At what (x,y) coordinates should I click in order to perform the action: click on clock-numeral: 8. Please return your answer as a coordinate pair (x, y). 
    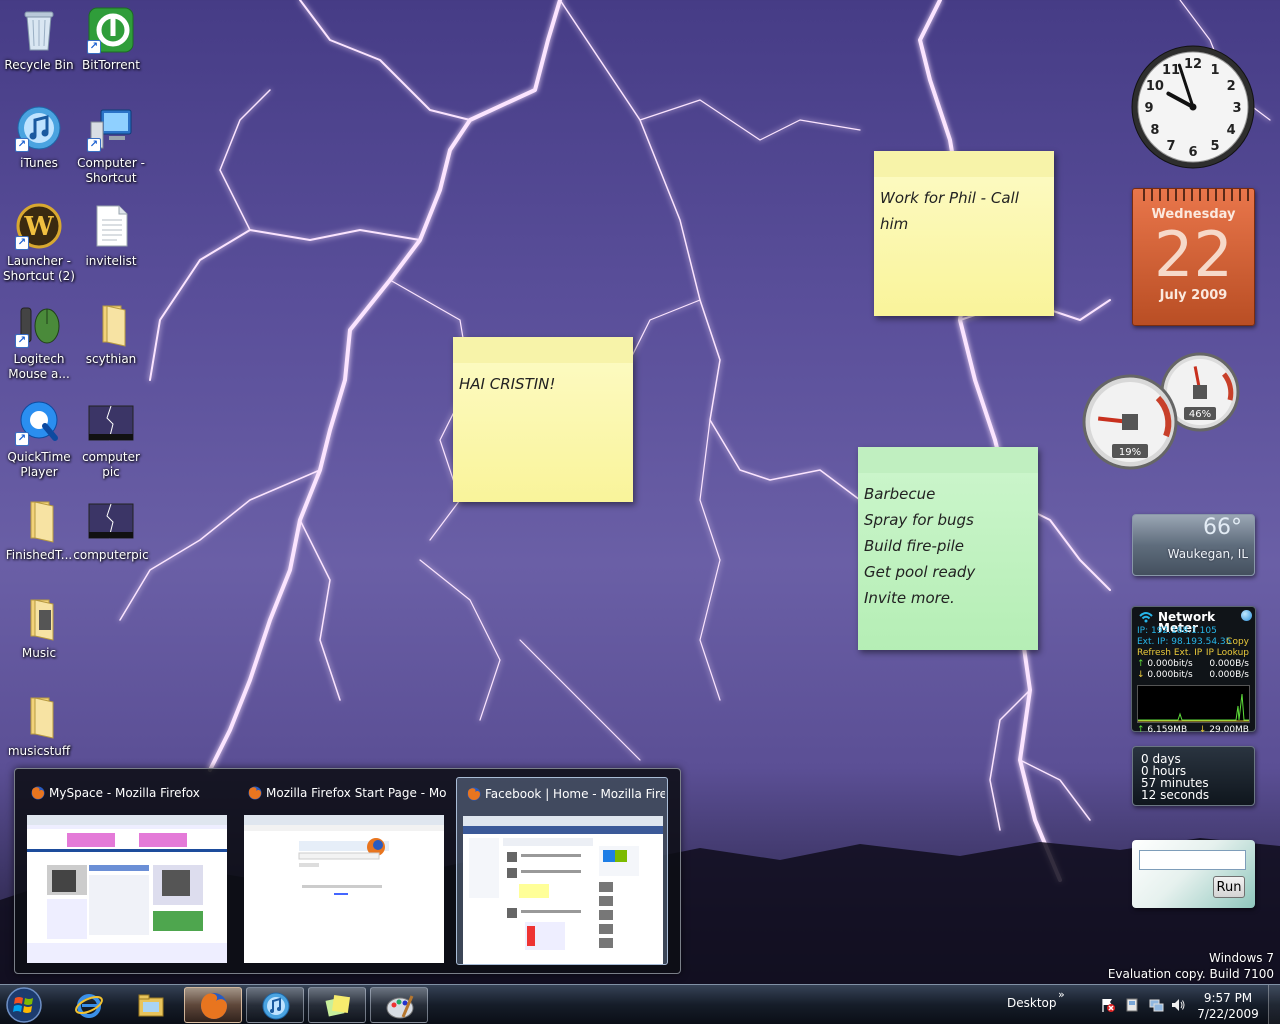
    Looking at the image, I should click on (1154, 130).